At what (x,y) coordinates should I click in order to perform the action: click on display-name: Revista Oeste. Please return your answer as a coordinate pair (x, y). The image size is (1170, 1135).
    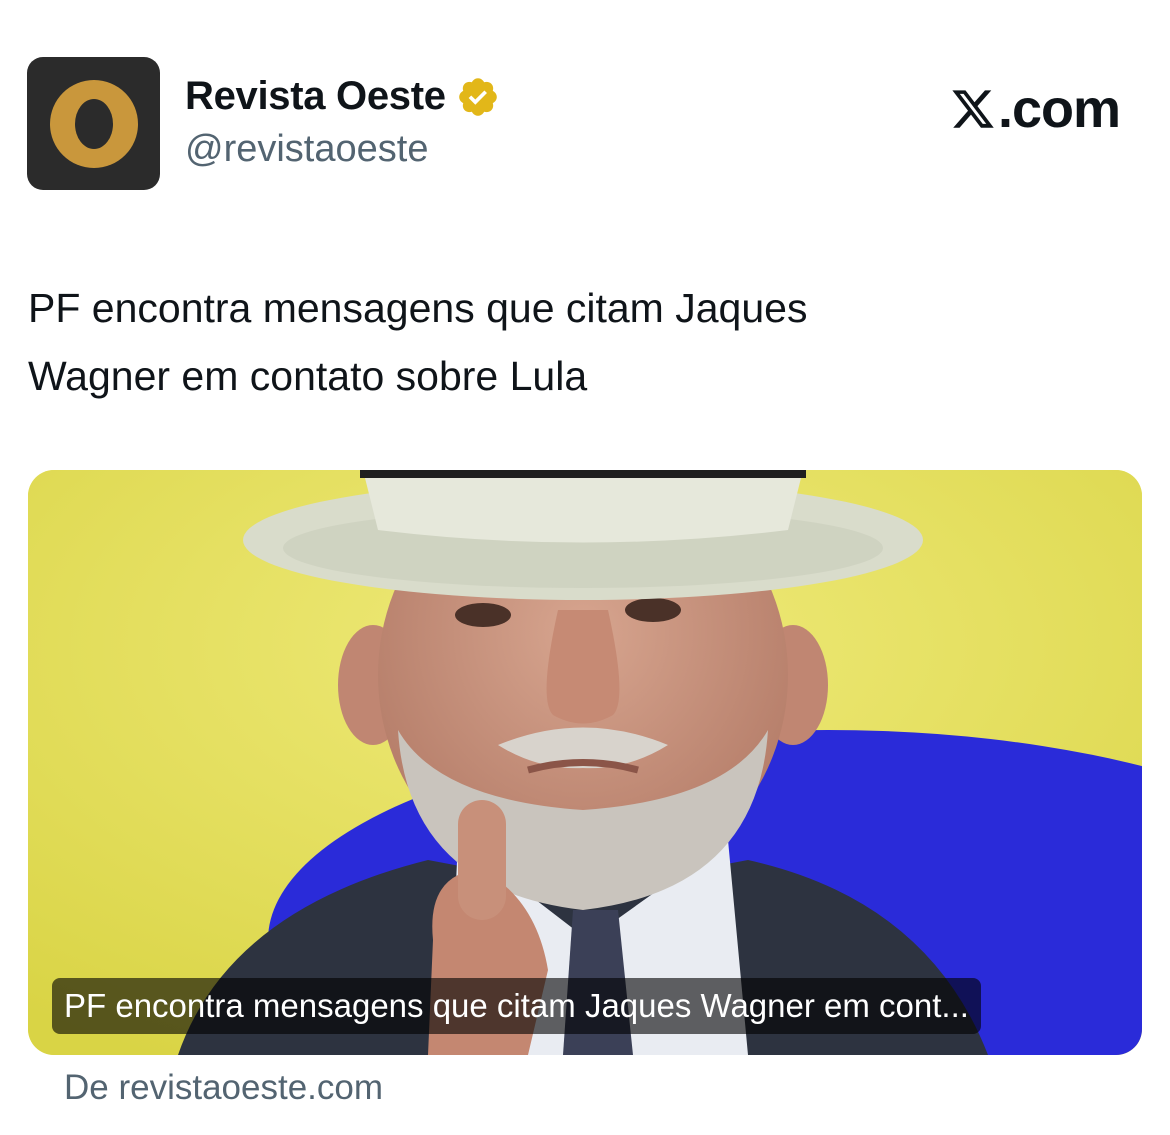
    Looking at the image, I should click on (315, 96).